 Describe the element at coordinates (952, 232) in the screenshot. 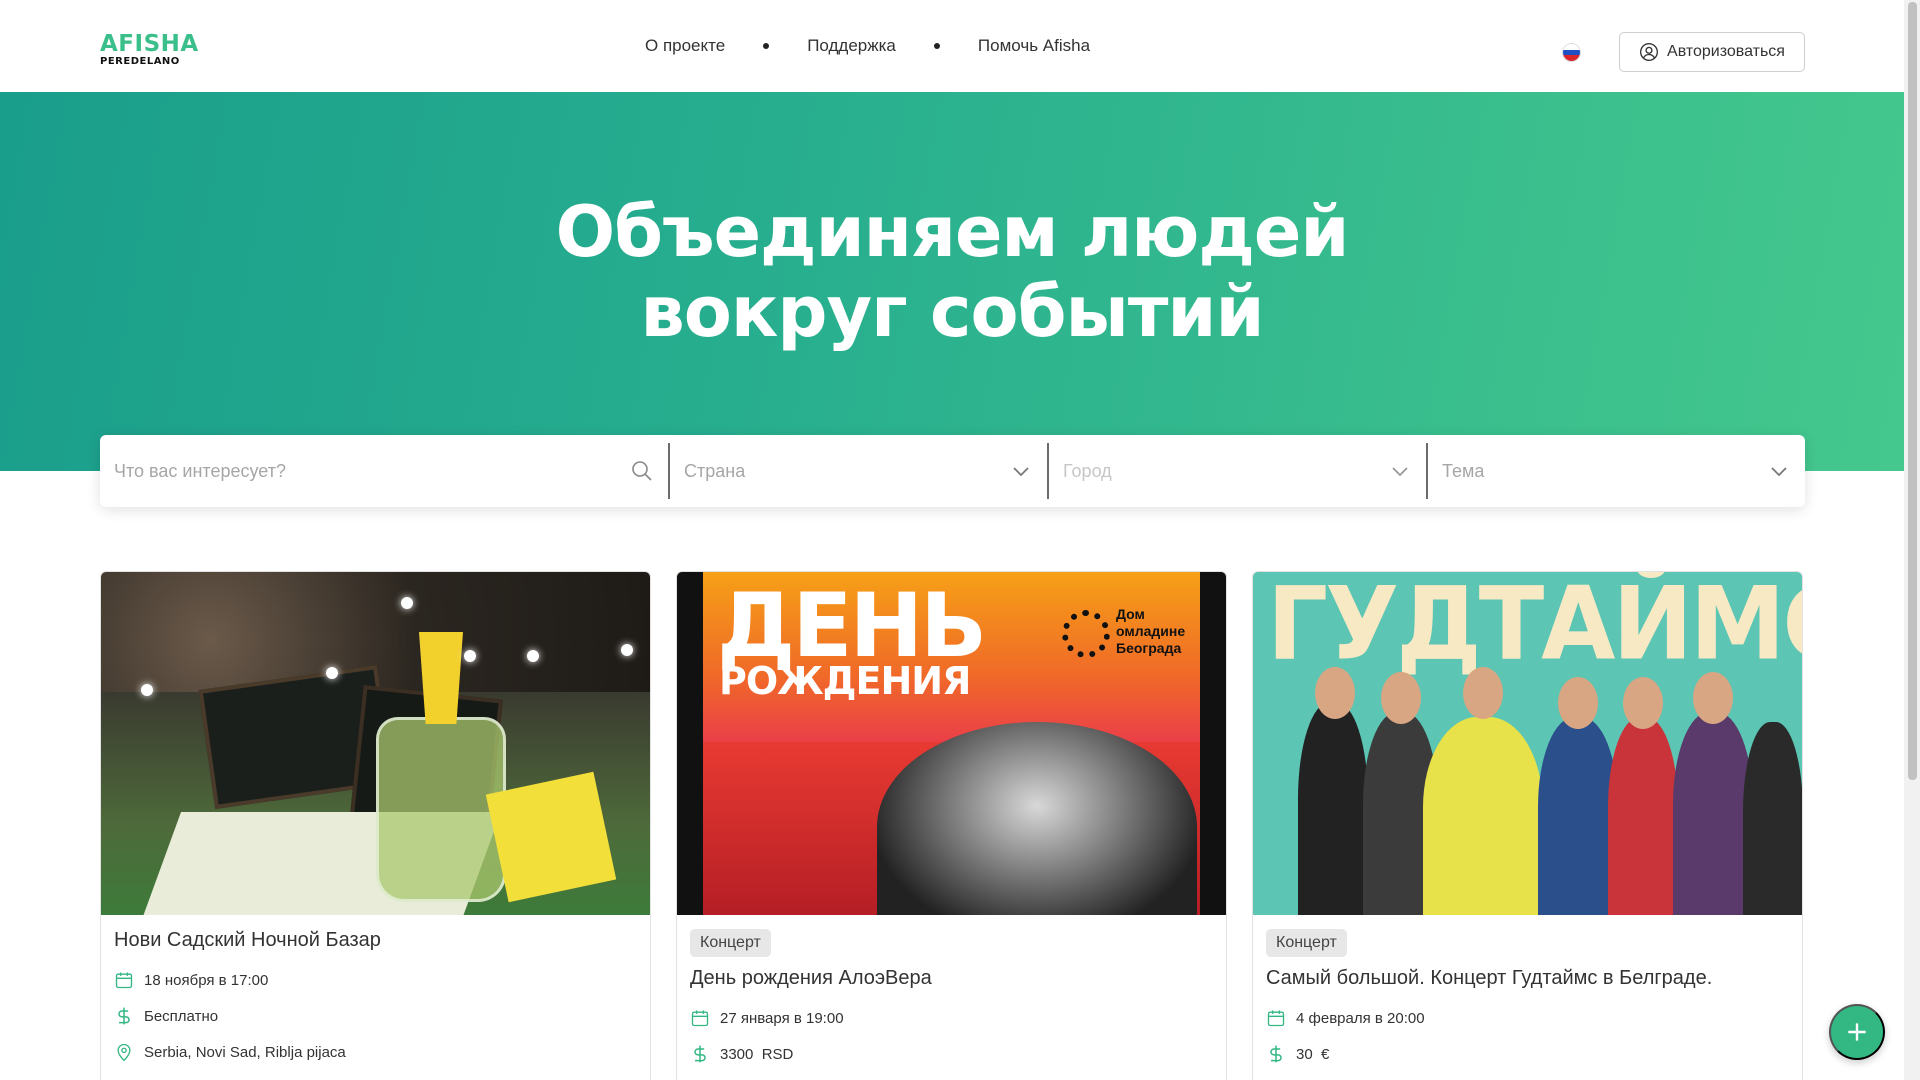

I see `hero-title-line1: Объединяем людей` at that location.